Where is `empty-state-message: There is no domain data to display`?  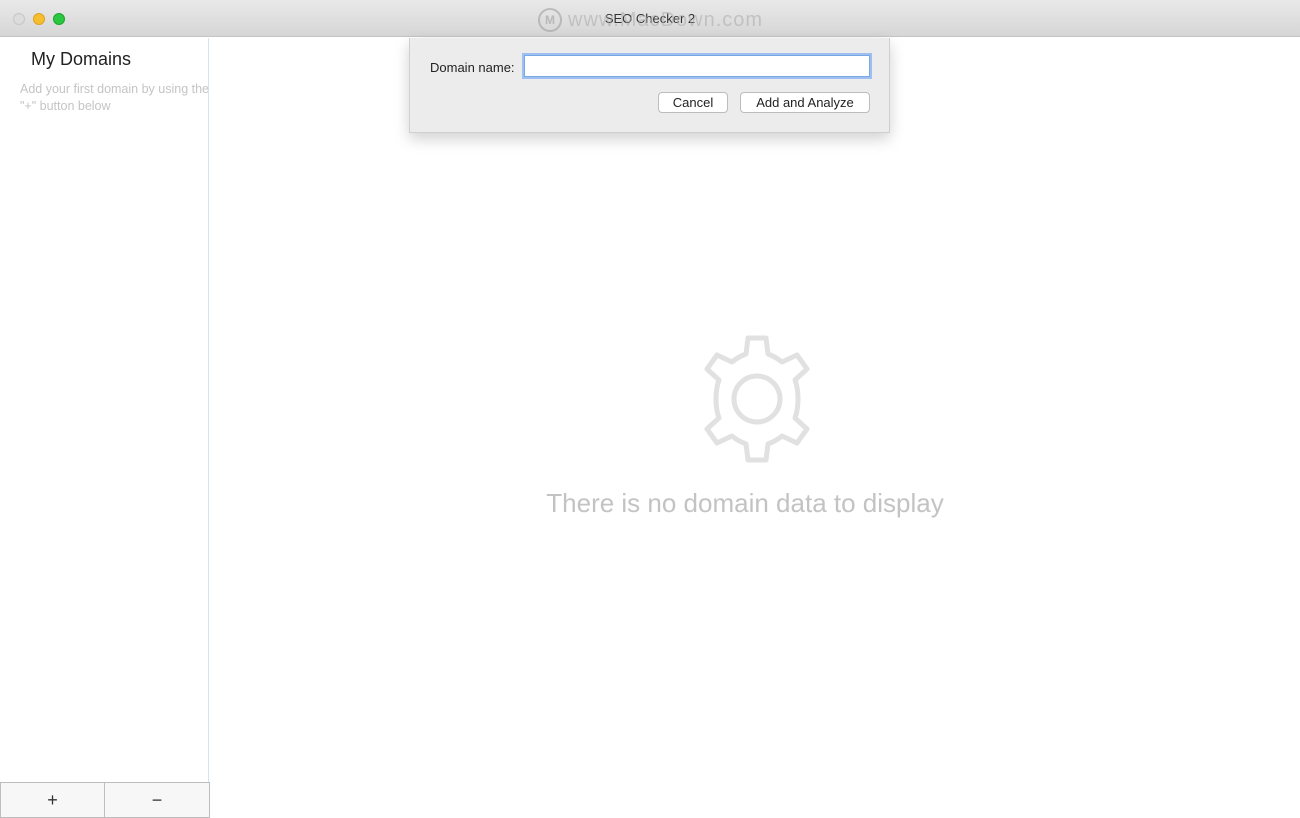 empty-state-message: There is no domain data to display is located at coordinates (745, 503).